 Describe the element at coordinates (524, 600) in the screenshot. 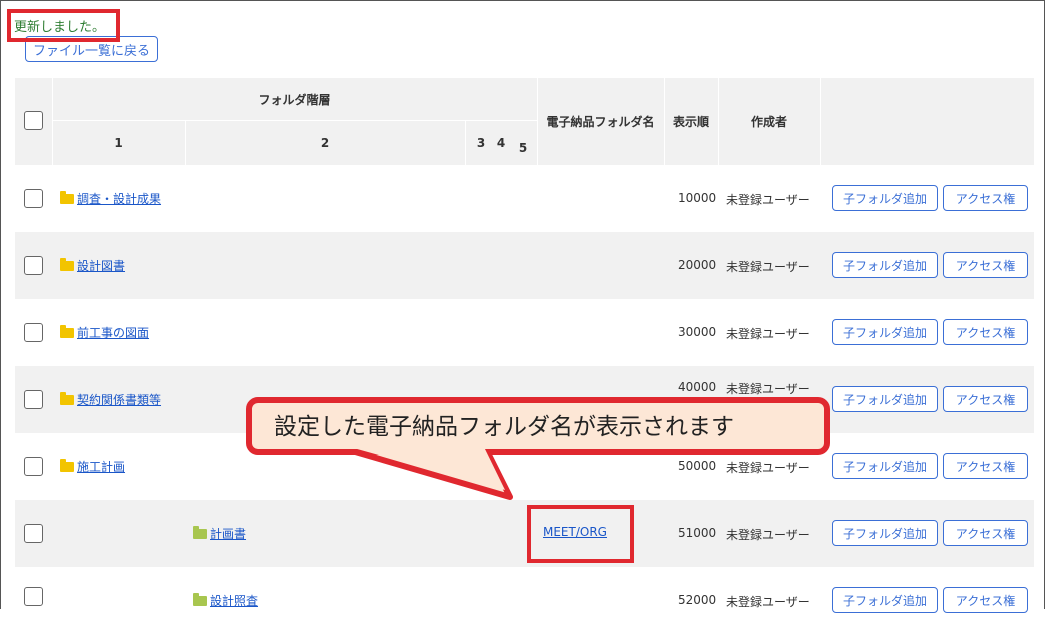

I see `table-row: 設計照査 52000 未登録ユーザー 子フォルダ追加 アクセス権` at that location.